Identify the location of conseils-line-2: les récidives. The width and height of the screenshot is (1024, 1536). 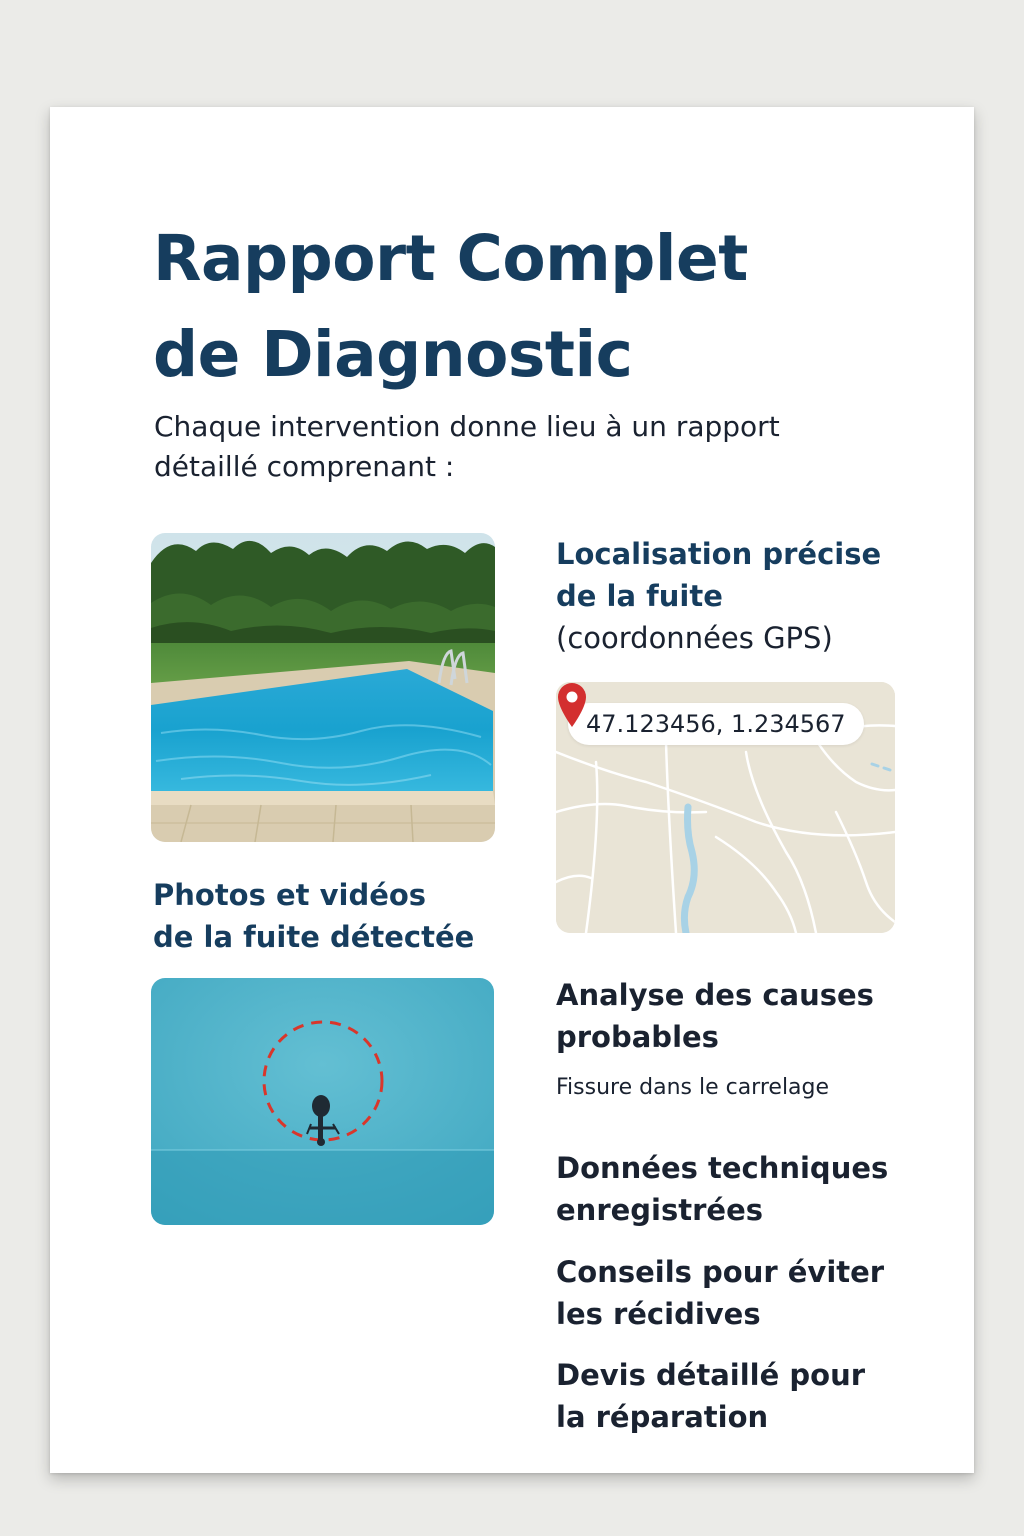
(658, 1314).